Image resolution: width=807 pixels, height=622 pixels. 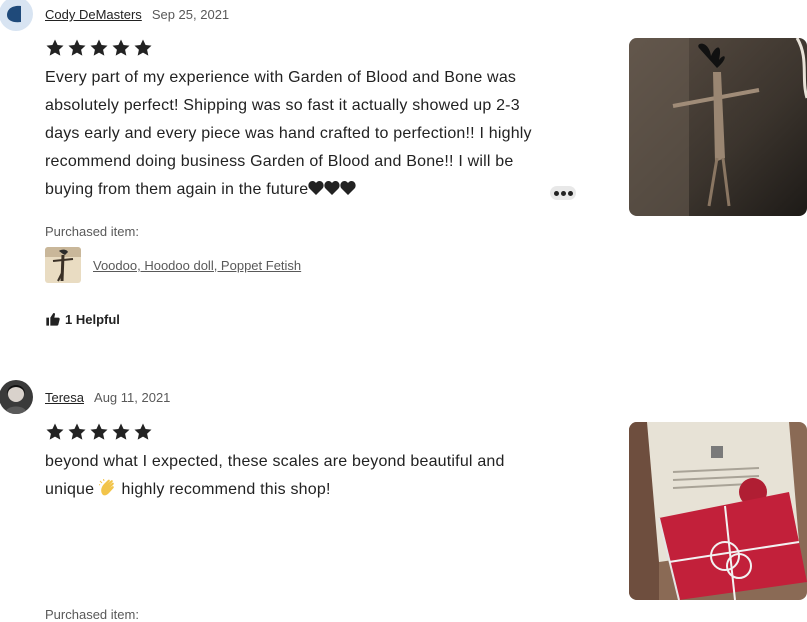 What do you see at coordinates (223, 489) in the screenshot?
I see `review-text-part-2: highly recommend this shop!` at bounding box center [223, 489].